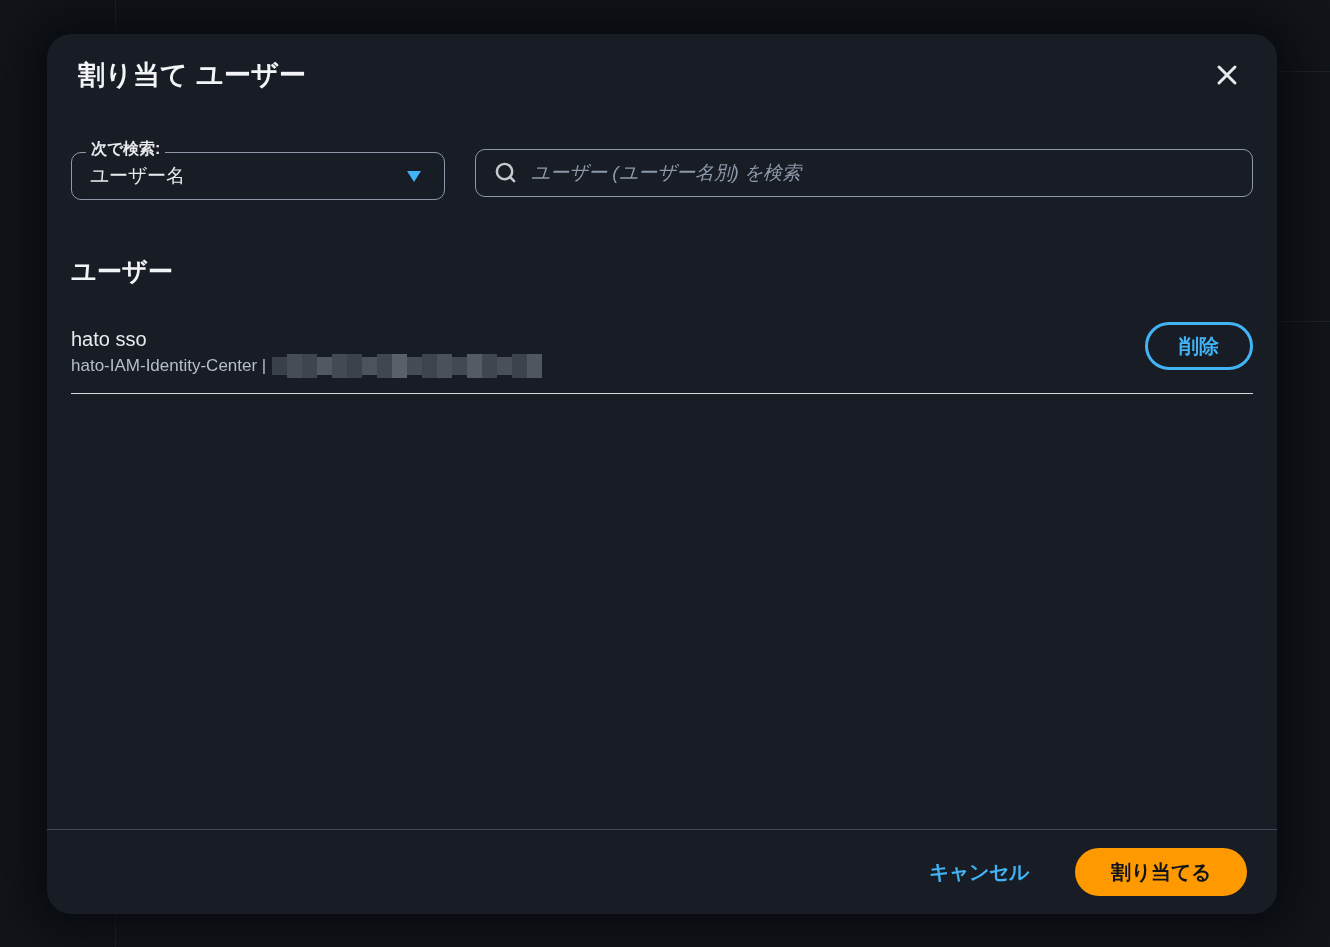 This screenshot has width=1330, height=947. I want to click on user-detail: hato-IAM-Identity-Center |, so click(169, 366).